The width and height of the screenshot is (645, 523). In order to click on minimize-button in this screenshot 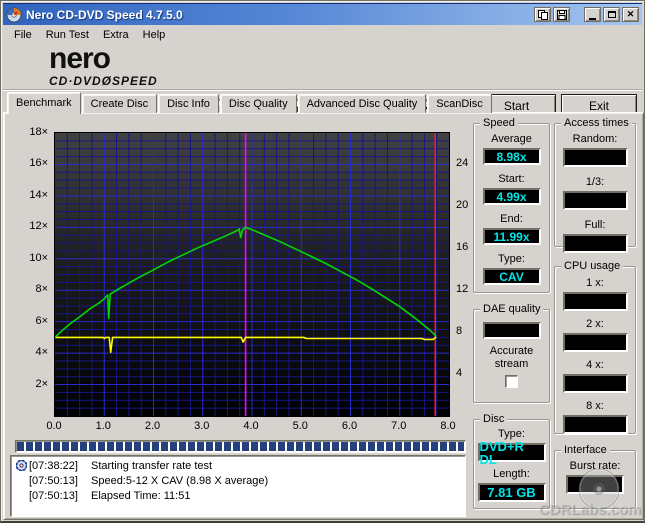, I will do `click(592, 14)`.